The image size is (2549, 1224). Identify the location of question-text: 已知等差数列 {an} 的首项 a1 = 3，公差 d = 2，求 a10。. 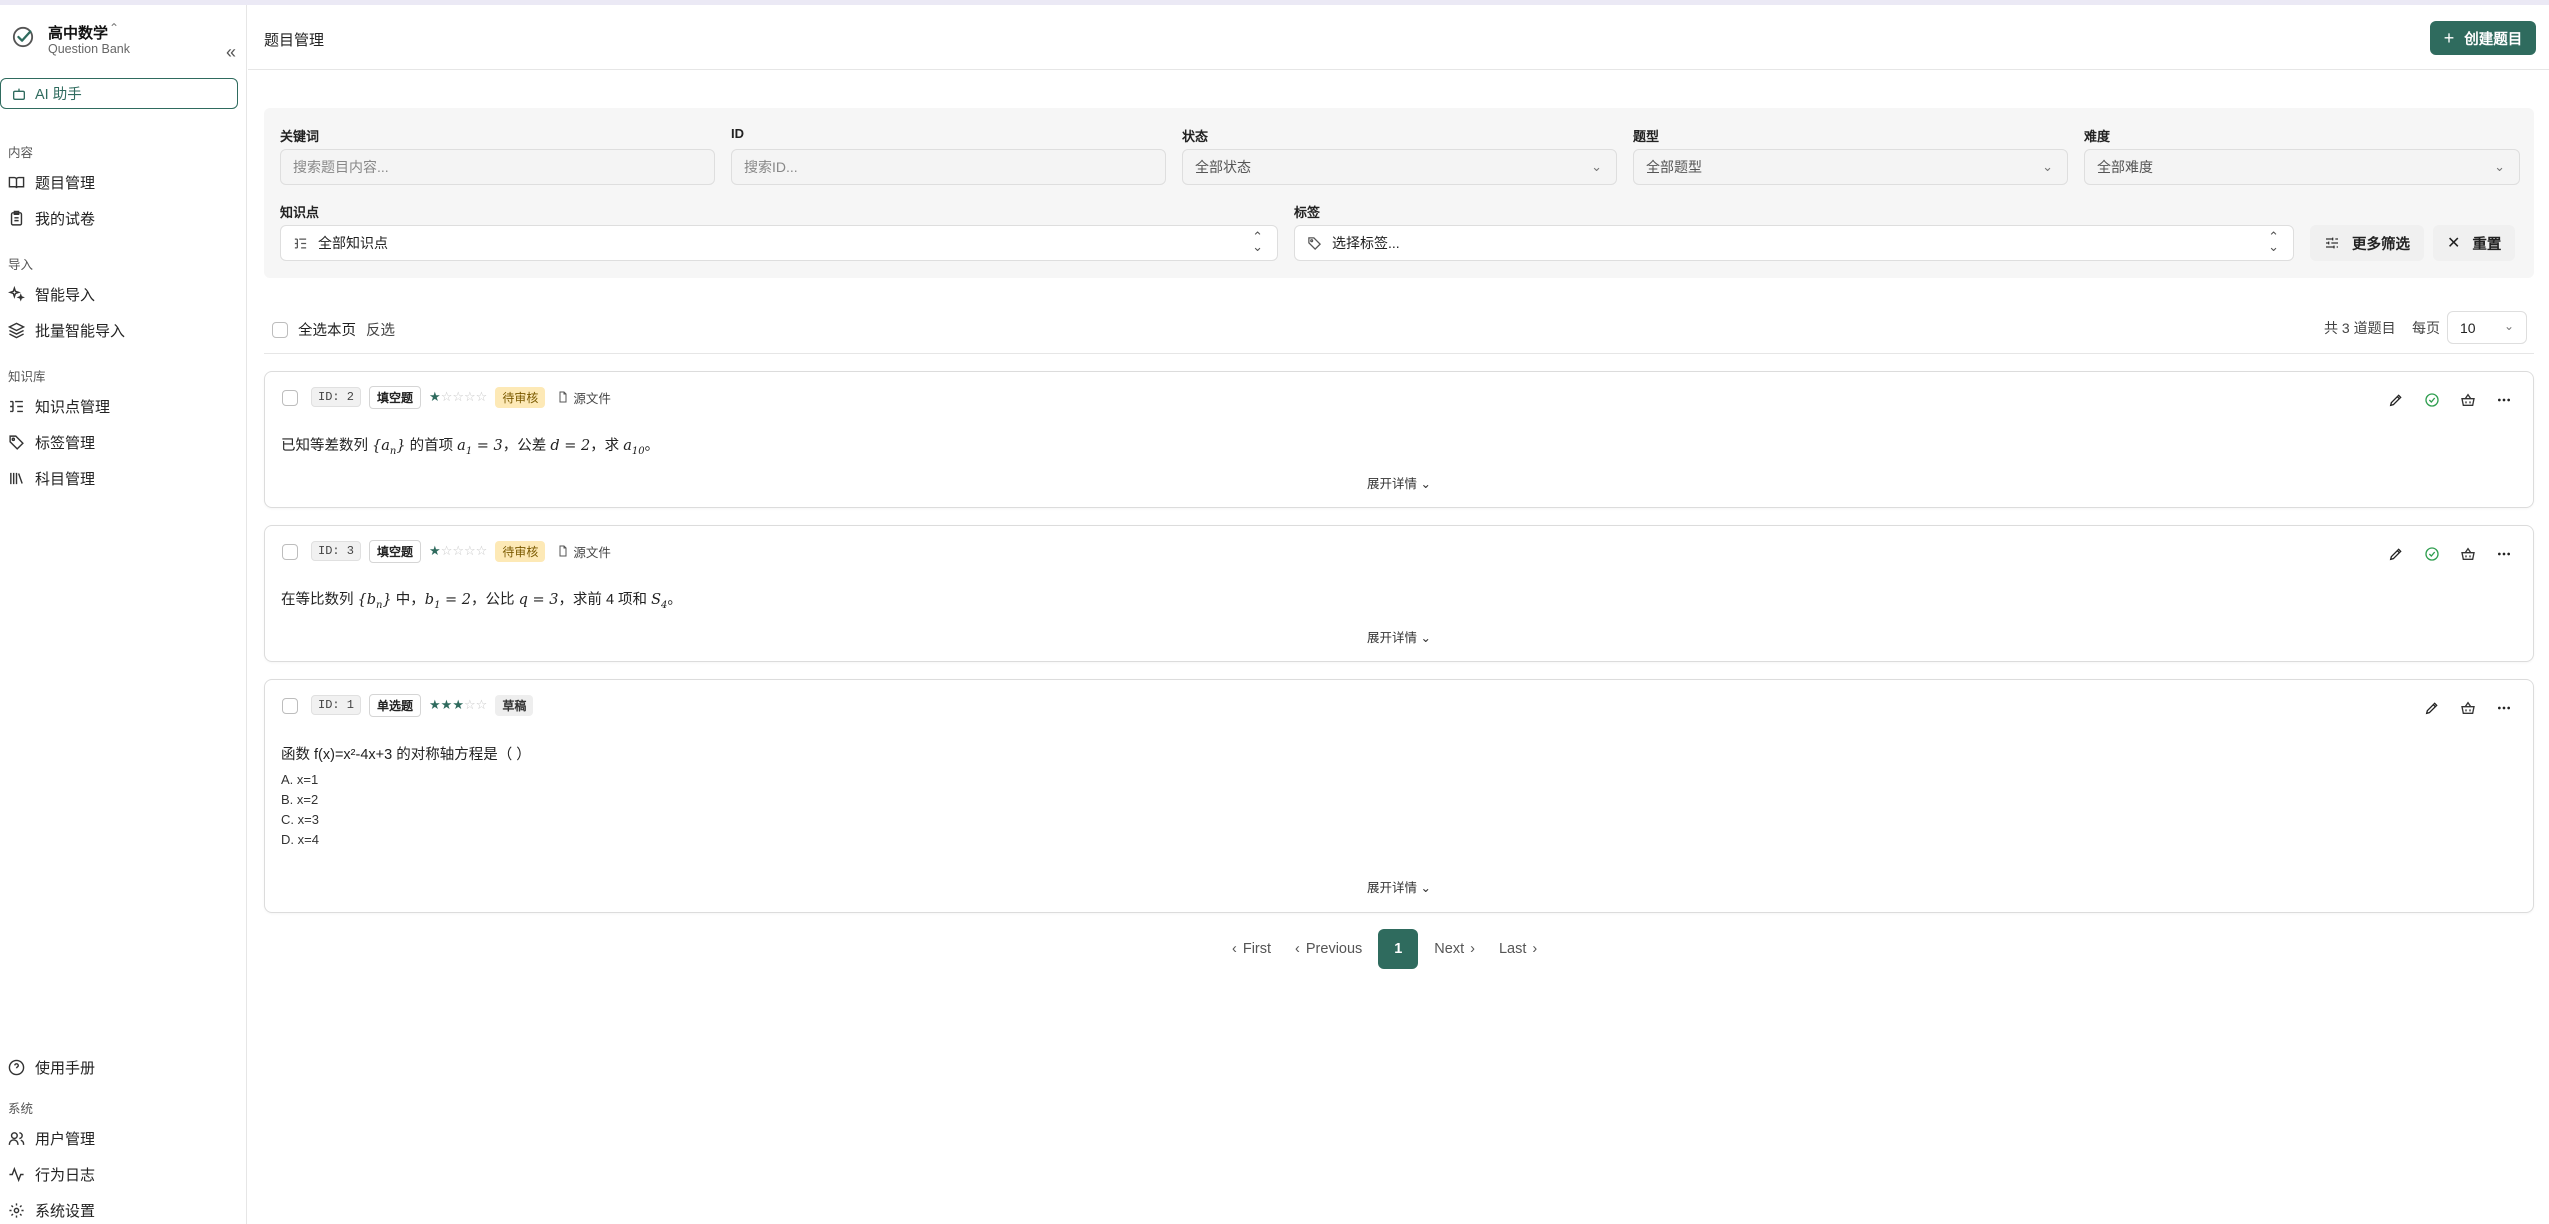
(470, 445).